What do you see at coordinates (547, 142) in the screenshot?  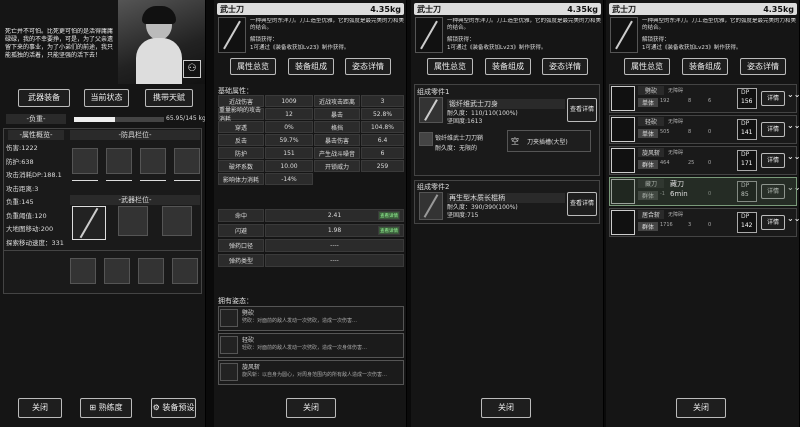 I see `slot-name: 刀夹插槽(大型)` at bounding box center [547, 142].